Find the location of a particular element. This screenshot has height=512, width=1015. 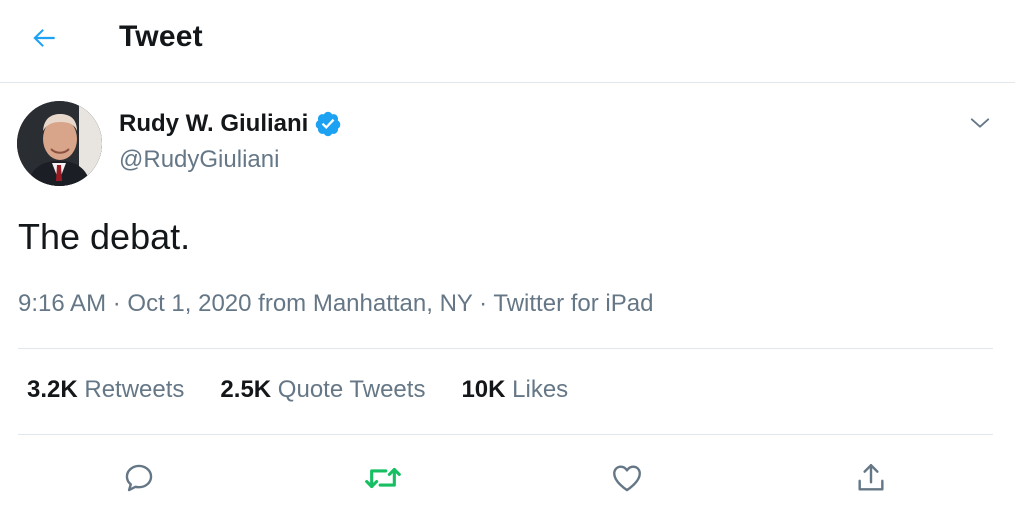

avatar is located at coordinates (59, 143).